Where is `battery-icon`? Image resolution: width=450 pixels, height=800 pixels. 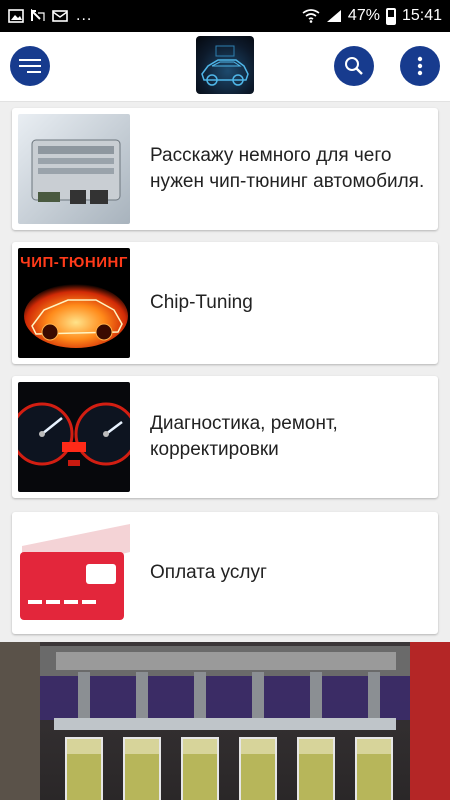
battery-icon is located at coordinates (390, 16).